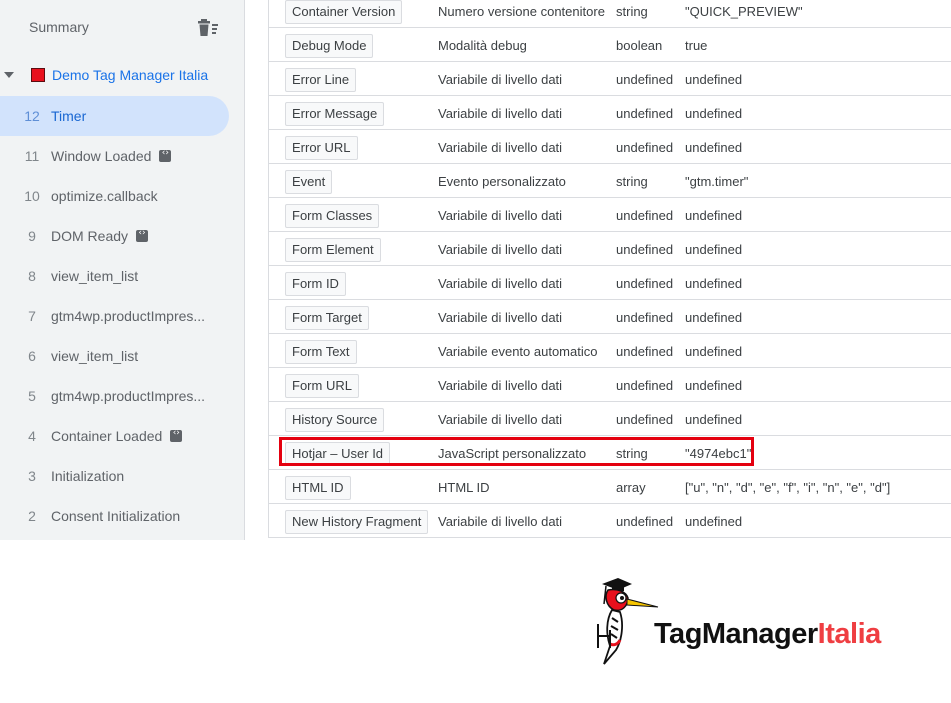 The width and height of the screenshot is (951, 703). What do you see at coordinates (101, 156) in the screenshot?
I see `event-label-text: Window Loaded` at bounding box center [101, 156].